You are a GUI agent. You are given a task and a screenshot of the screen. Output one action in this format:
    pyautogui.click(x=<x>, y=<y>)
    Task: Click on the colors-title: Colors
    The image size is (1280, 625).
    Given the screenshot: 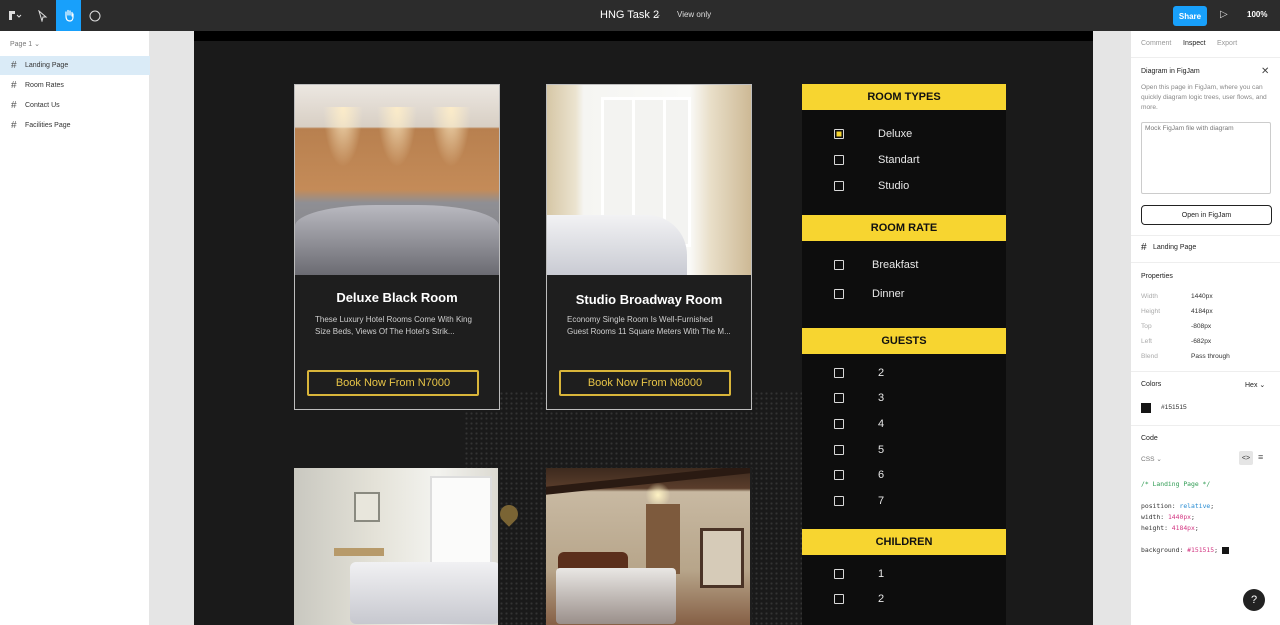 What is the action you would take?
    pyautogui.click(x=1151, y=384)
    